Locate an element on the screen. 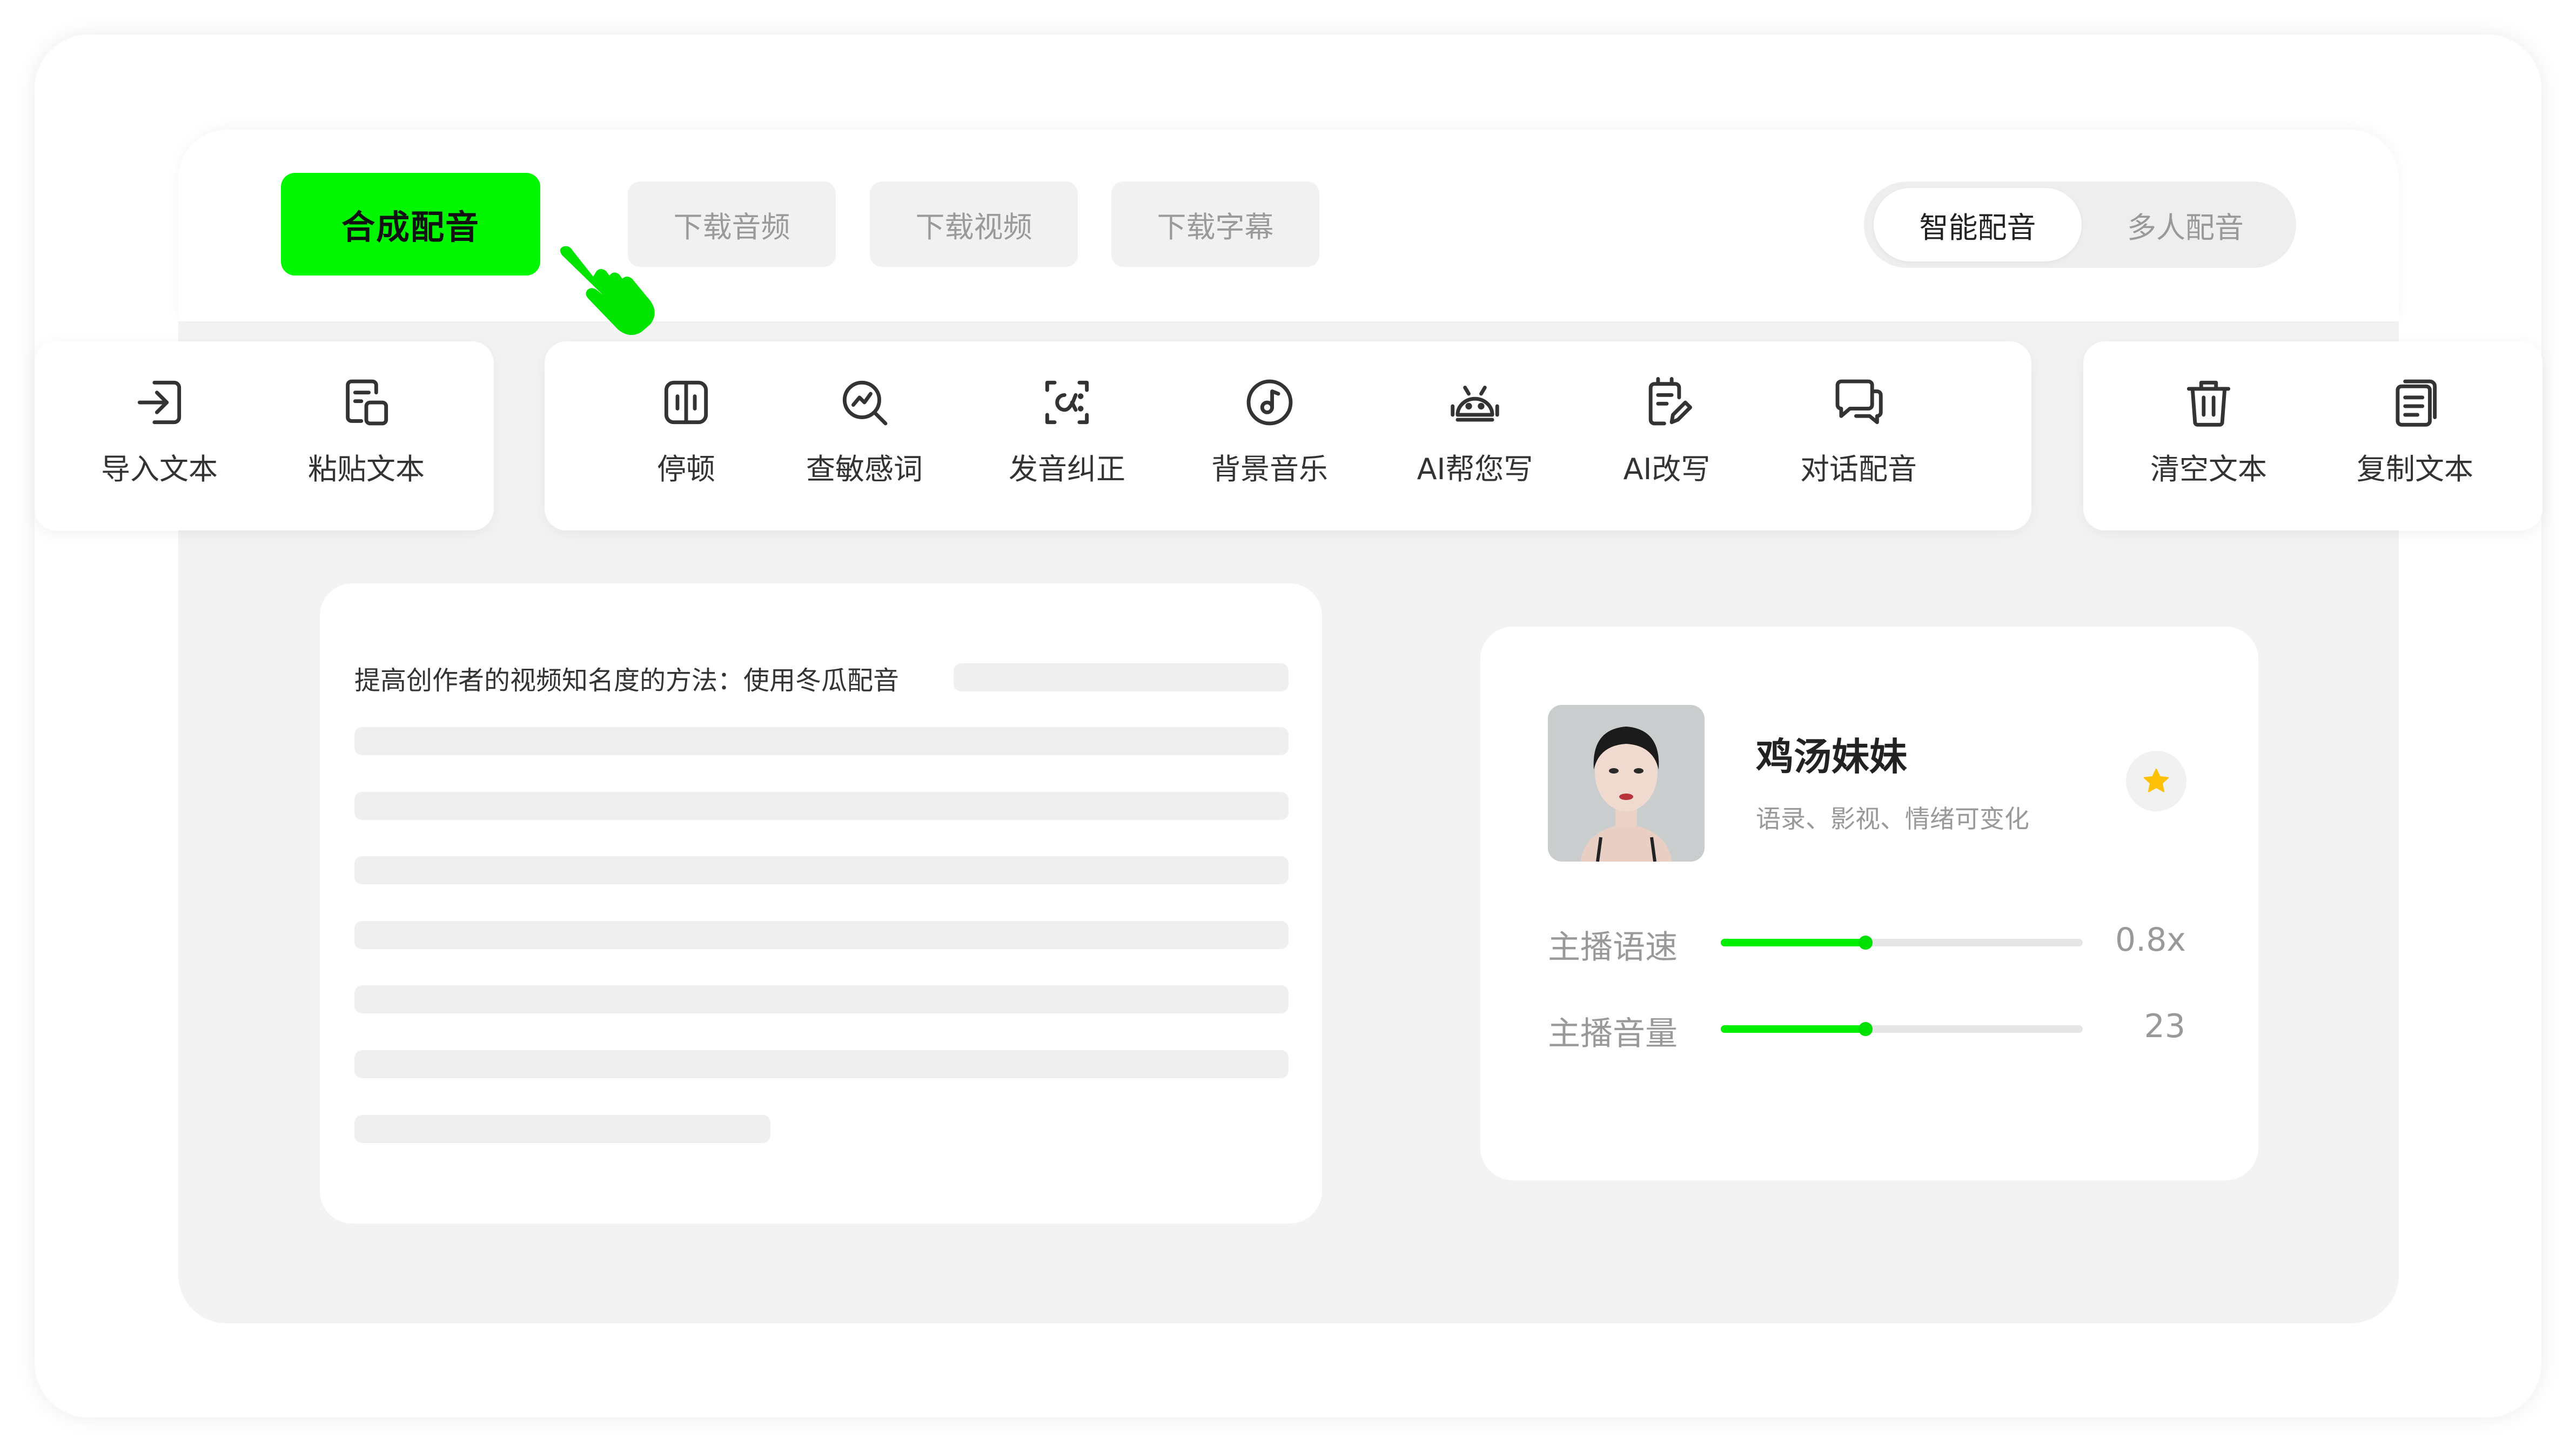 The image size is (2576, 1452). import-text-button: 导入文本 is located at coordinates (160, 437).